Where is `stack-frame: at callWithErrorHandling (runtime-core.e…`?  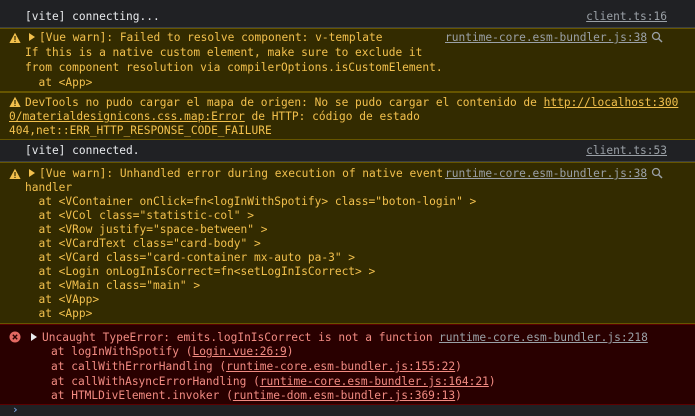 stack-frame: at callWithErrorHandling (runtime-core.e… is located at coordinates (256, 366).